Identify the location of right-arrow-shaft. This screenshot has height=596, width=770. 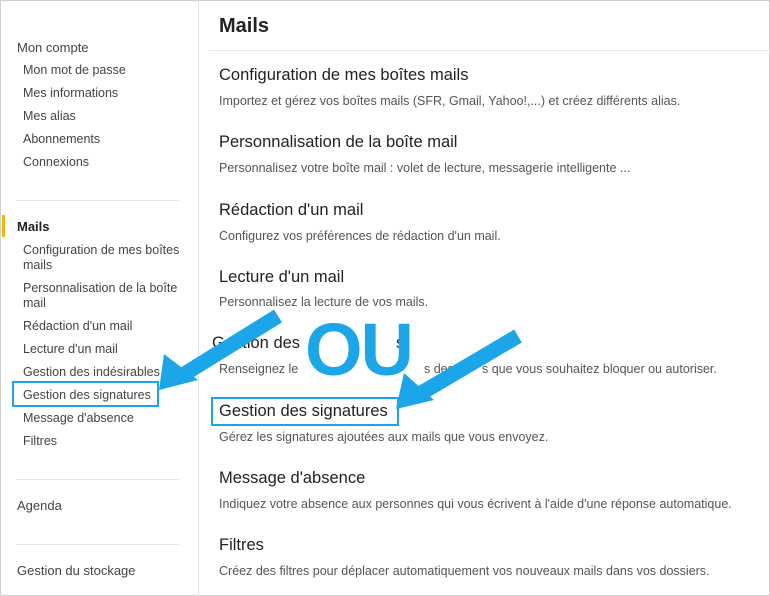
(468, 365).